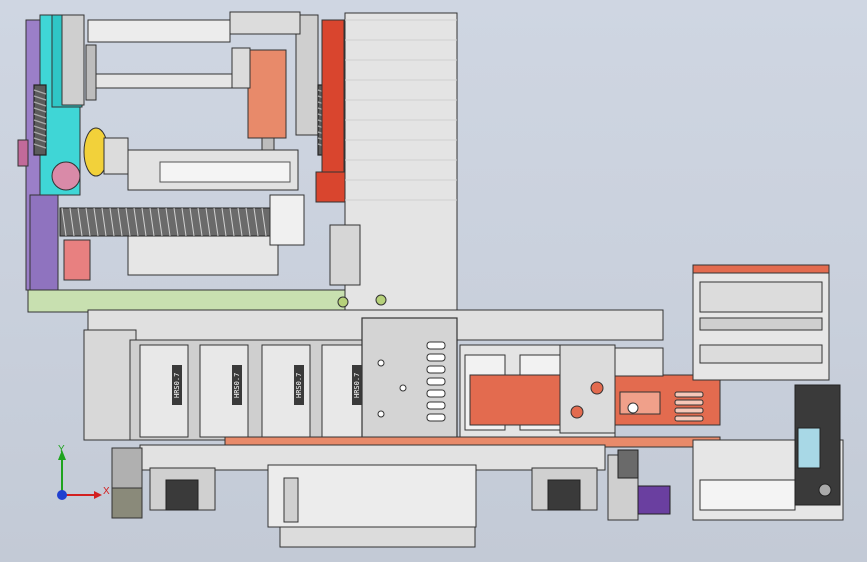  What do you see at coordinates (401, 163) in the screenshot?
I see `vertical-panel` at bounding box center [401, 163].